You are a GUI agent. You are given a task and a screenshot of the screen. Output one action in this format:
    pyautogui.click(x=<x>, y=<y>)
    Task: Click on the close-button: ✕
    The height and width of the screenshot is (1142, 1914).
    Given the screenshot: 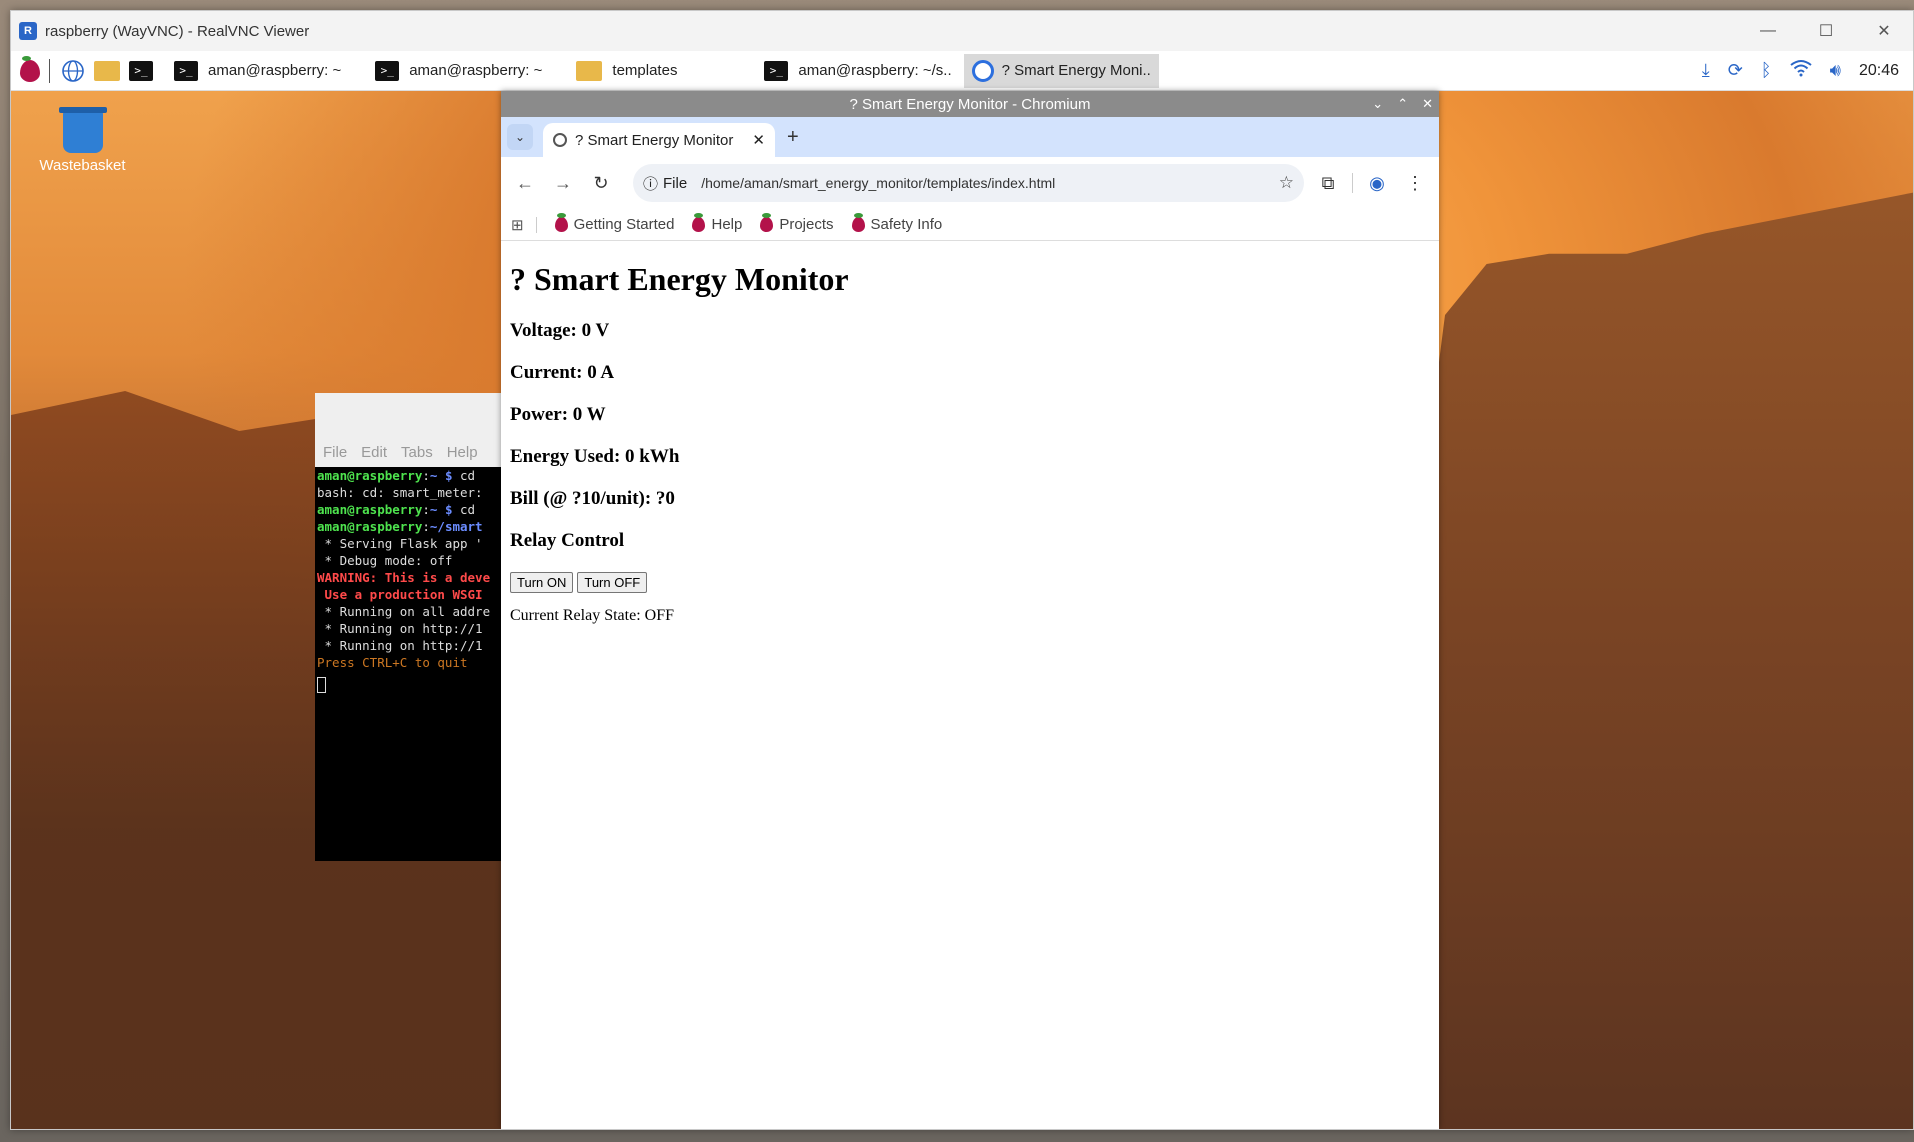 What is the action you would take?
    pyautogui.click(x=1884, y=31)
    